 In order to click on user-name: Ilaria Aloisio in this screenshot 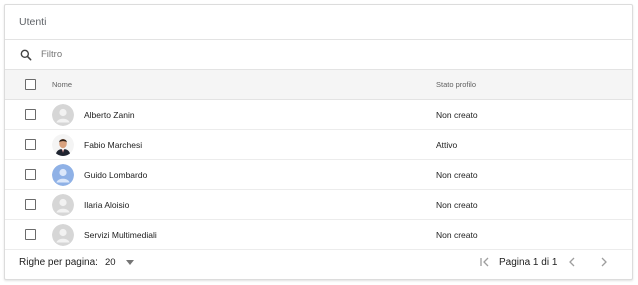, I will do `click(107, 204)`.